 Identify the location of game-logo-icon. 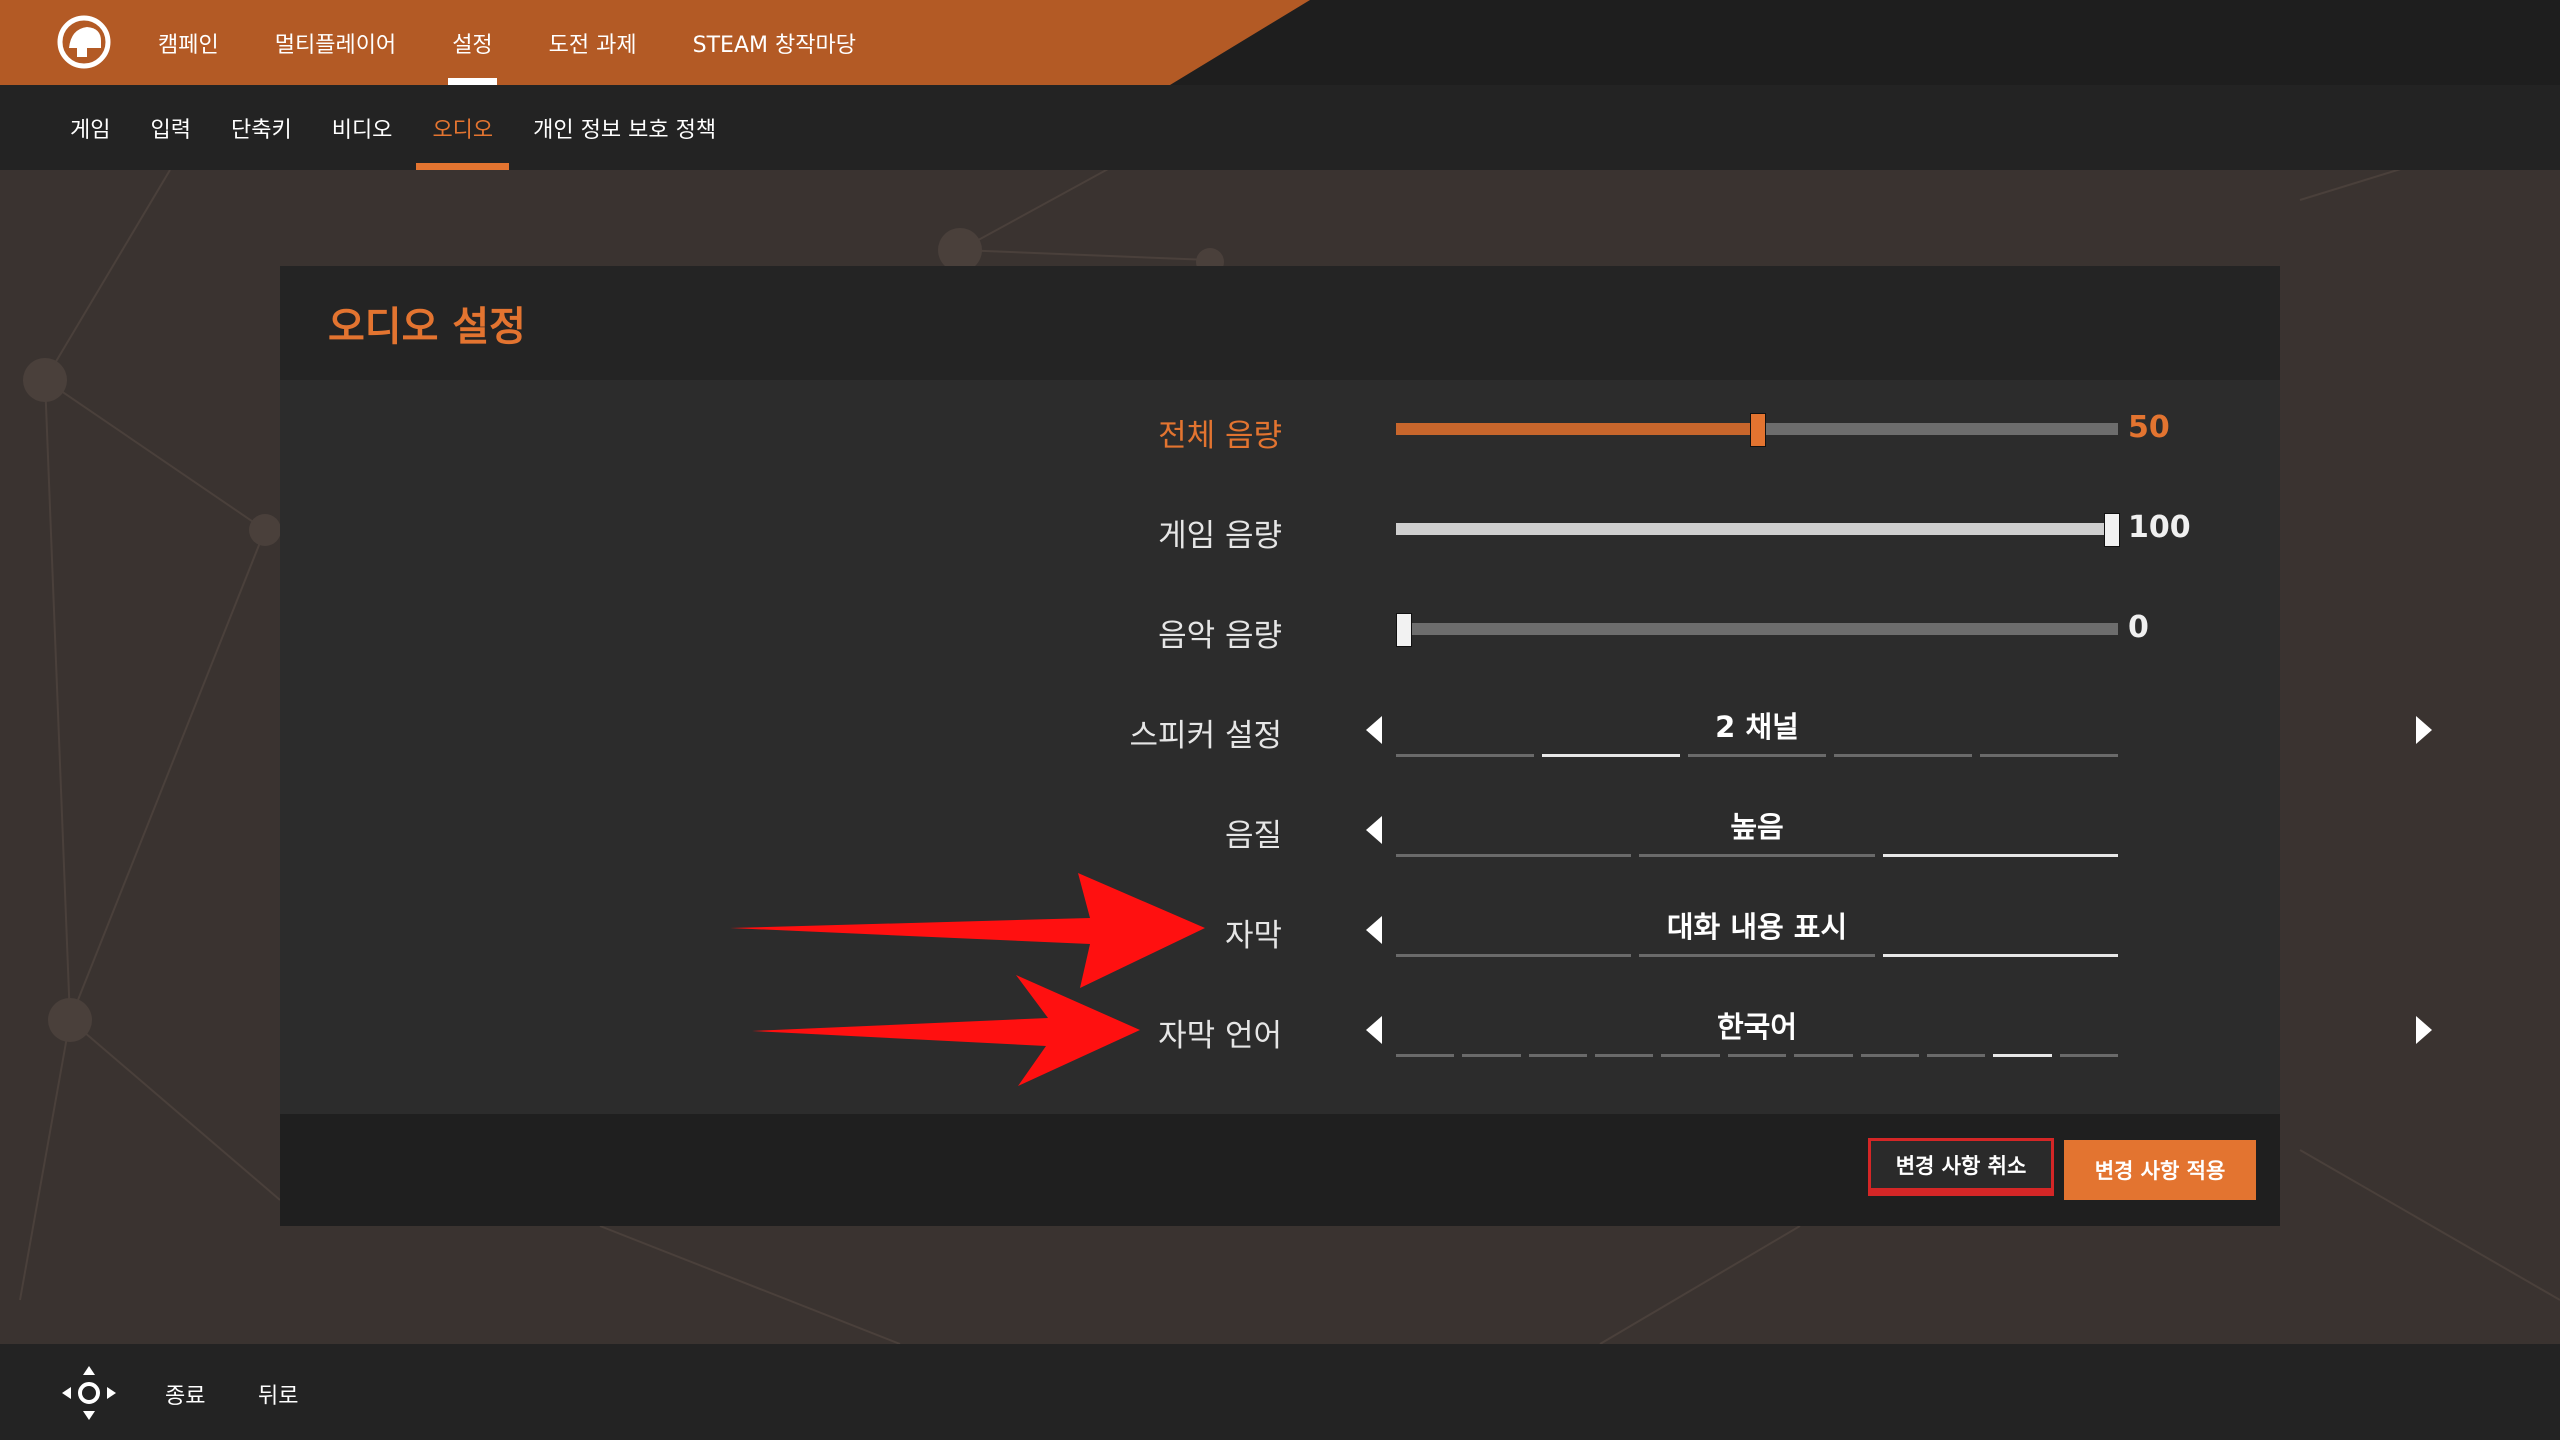
(84, 42).